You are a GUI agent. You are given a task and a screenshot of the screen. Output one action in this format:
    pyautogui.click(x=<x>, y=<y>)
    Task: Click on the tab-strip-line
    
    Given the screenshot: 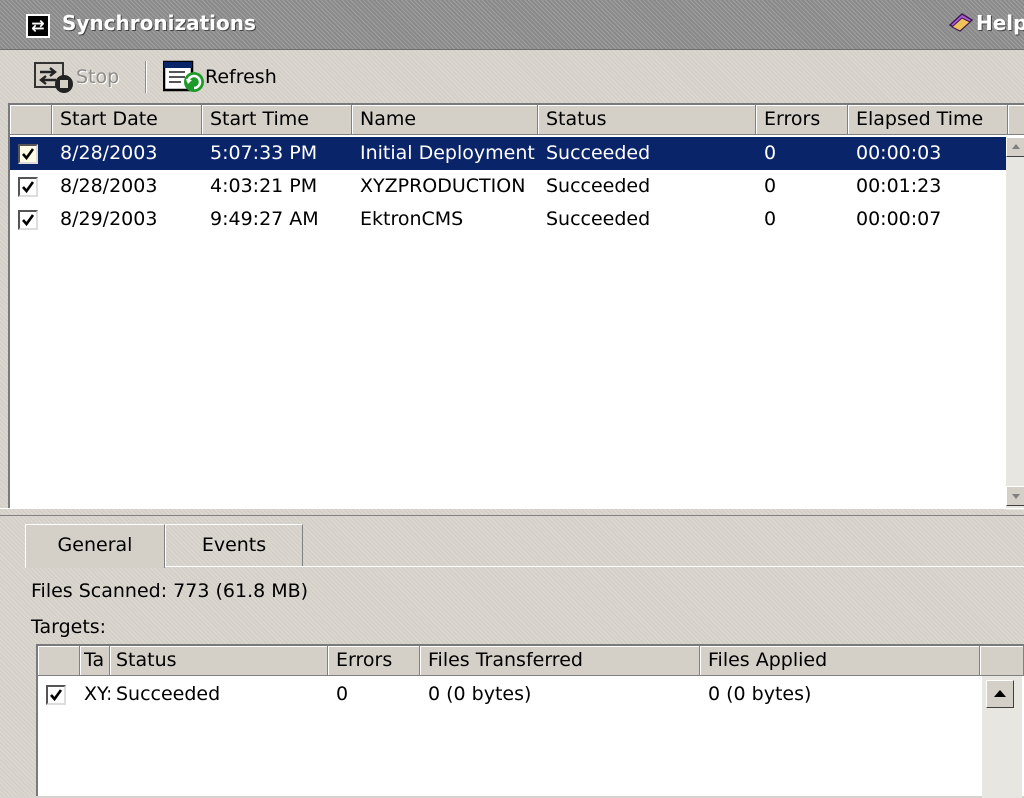 What is the action you would take?
    pyautogui.click(x=524, y=566)
    